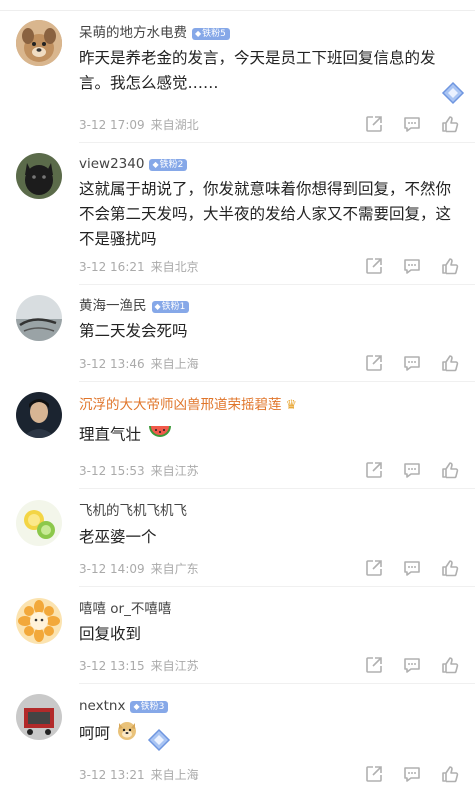 Image resolution: width=475 pixels, height=800 pixels. Describe the element at coordinates (125, 609) in the screenshot. I see `username: 嘻嘻 or_不嘻嘻` at that location.